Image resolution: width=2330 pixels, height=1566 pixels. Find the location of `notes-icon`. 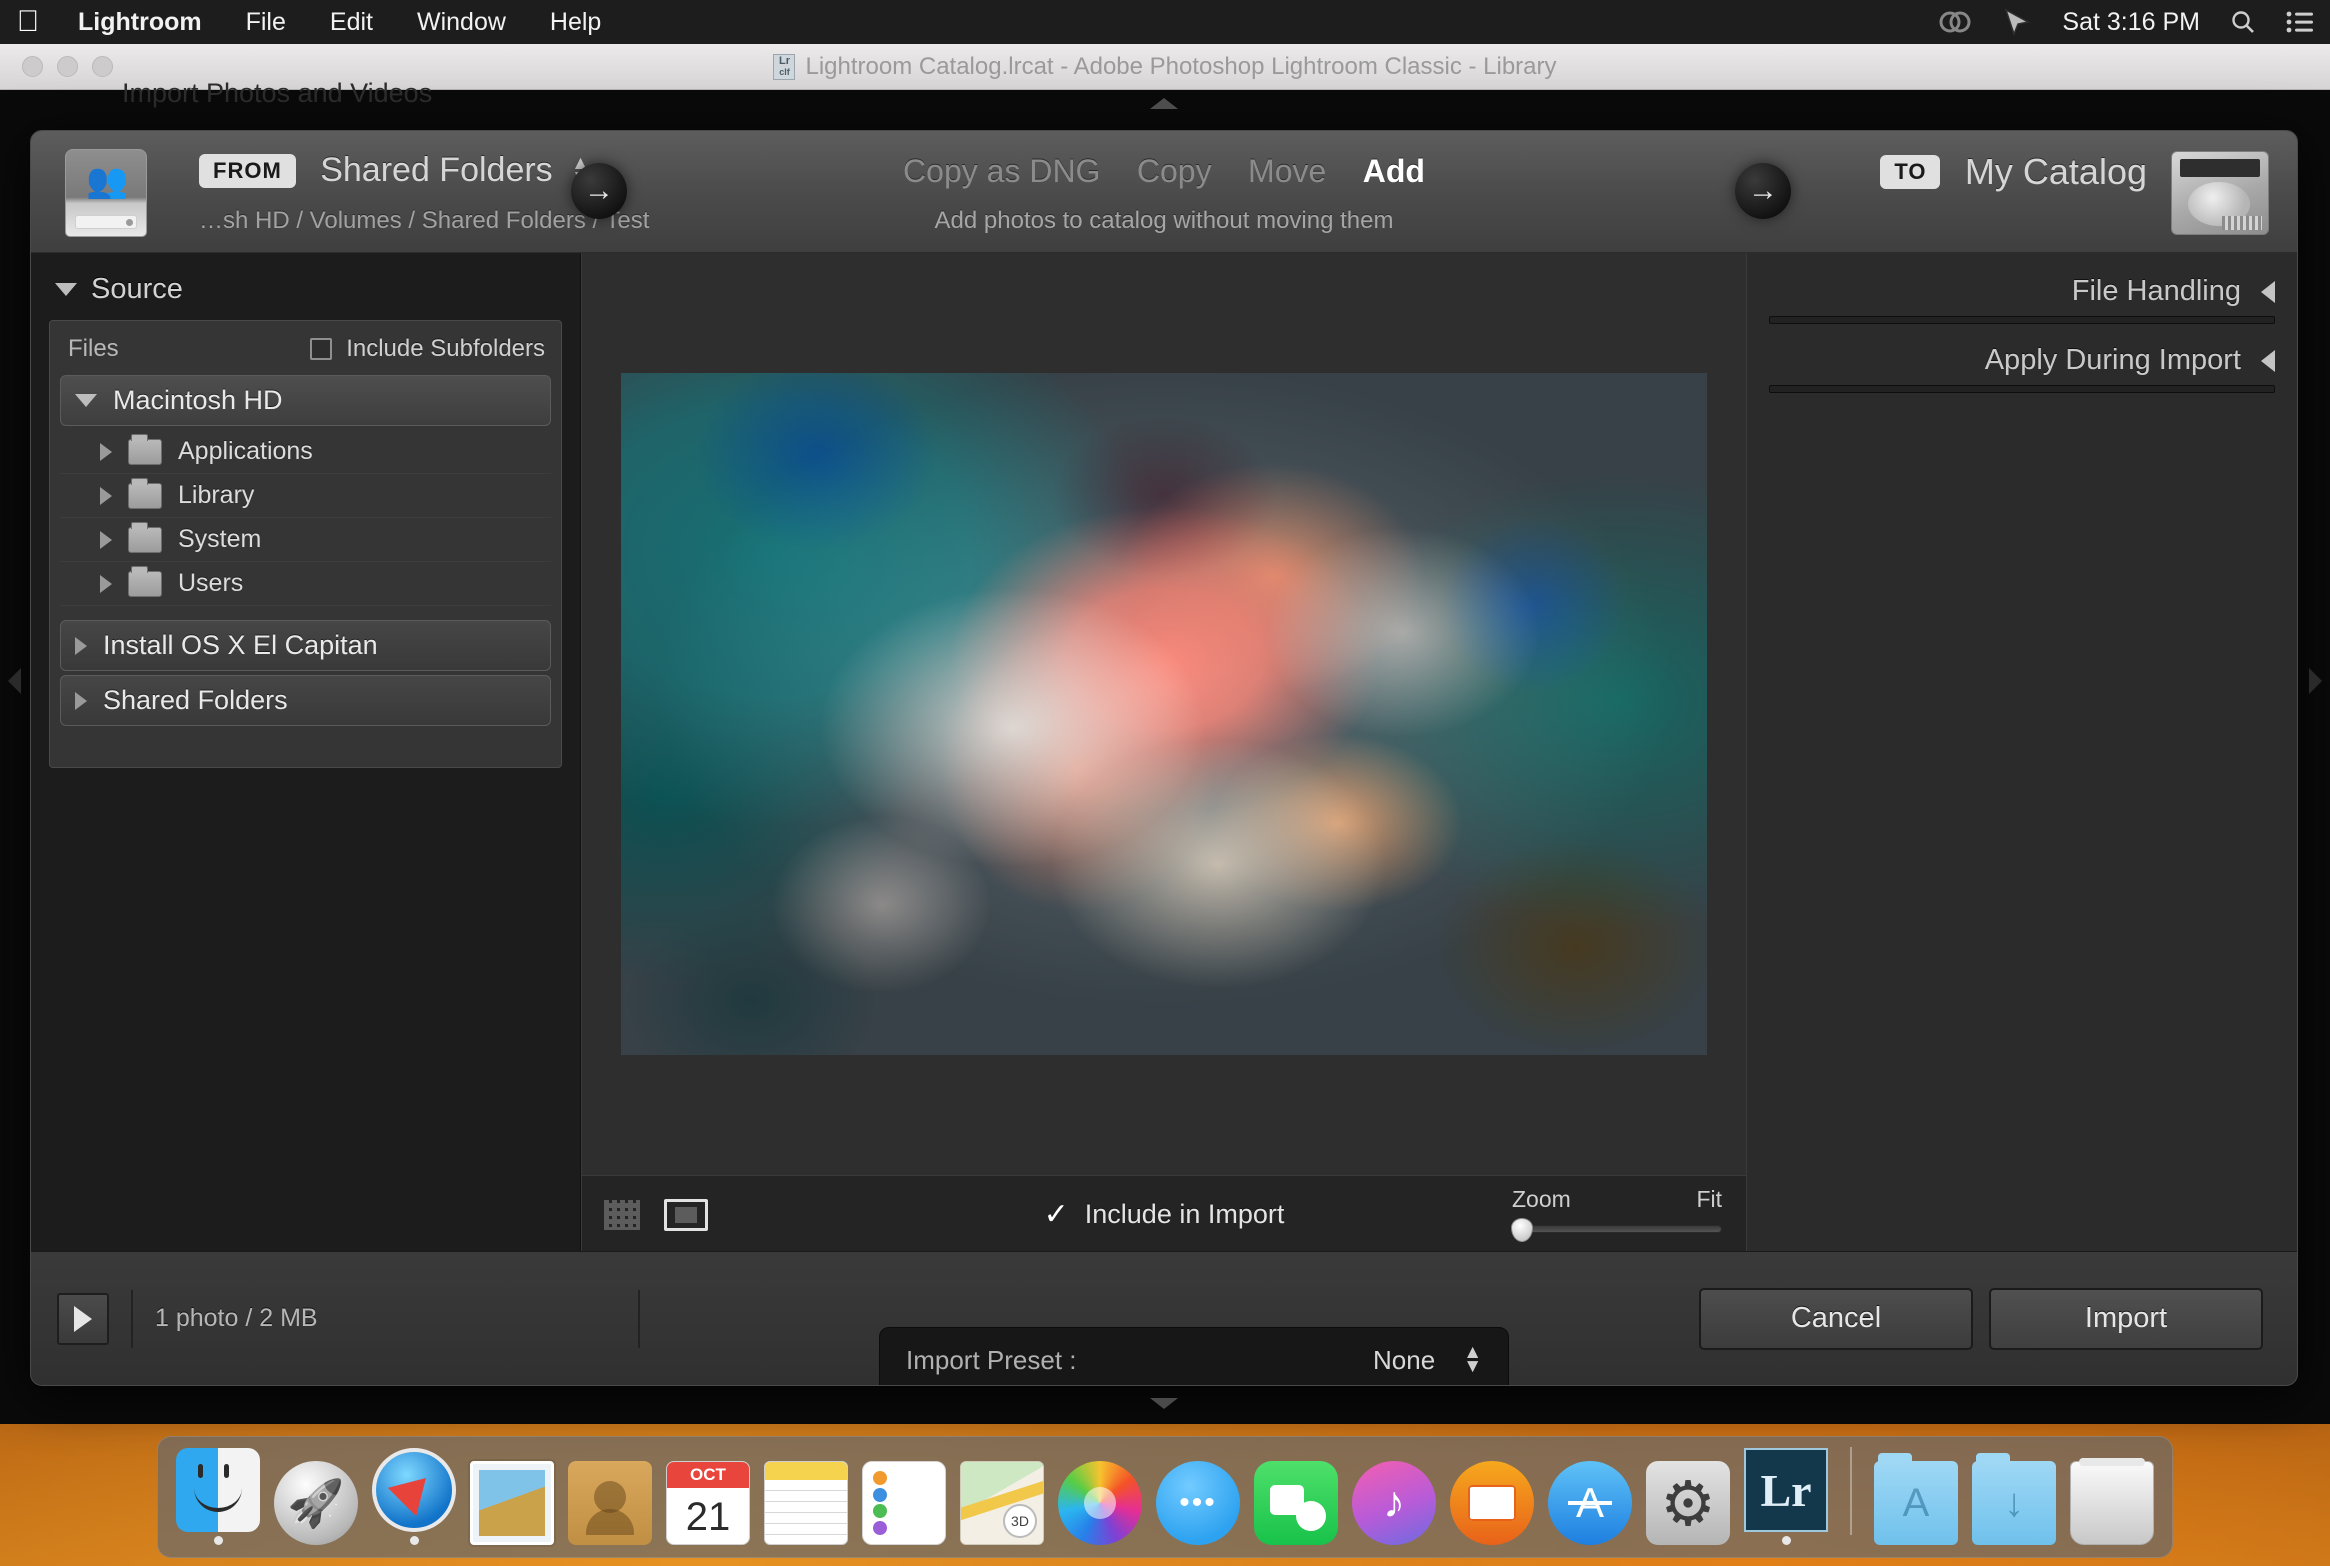

notes-icon is located at coordinates (806, 1503).